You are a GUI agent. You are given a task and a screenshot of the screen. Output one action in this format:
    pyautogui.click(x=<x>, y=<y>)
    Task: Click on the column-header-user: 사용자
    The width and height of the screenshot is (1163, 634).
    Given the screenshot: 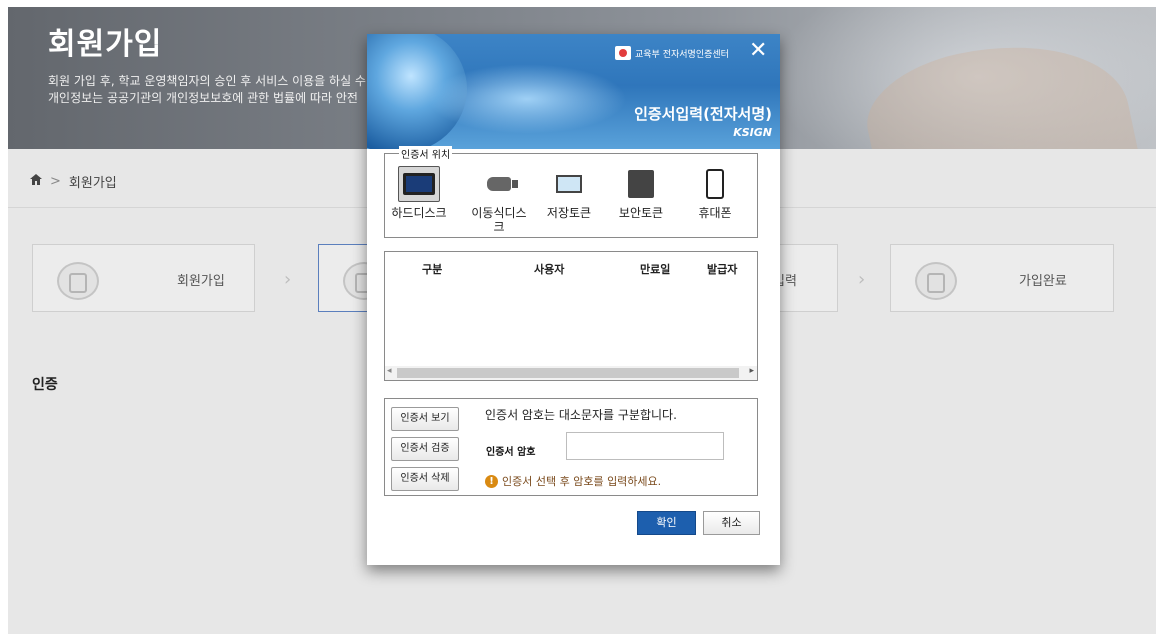 What is the action you would take?
    pyautogui.click(x=549, y=269)
    